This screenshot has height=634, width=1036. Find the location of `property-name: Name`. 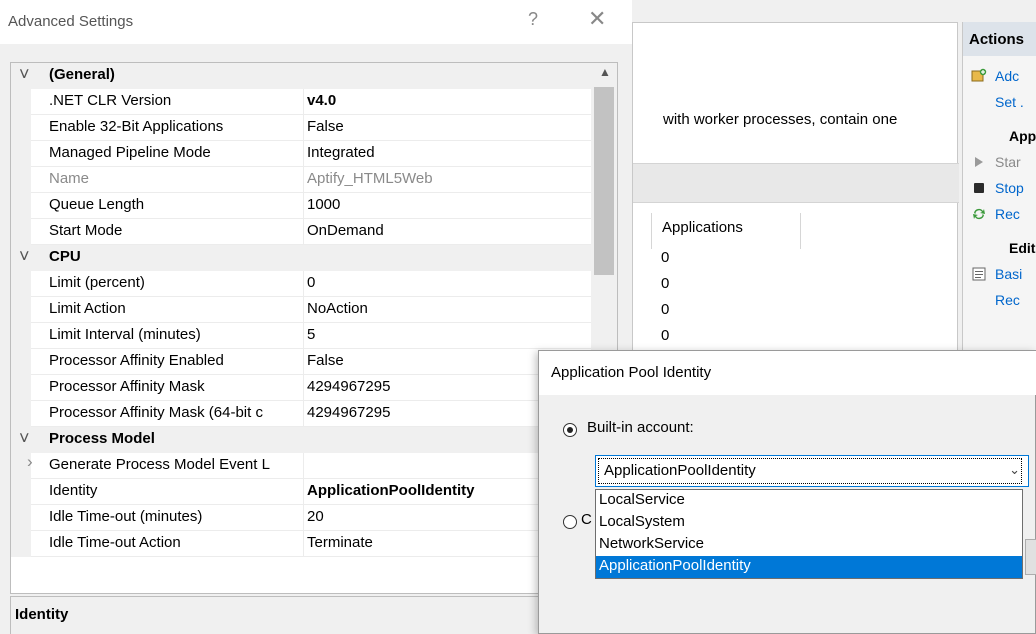

property-name: Name is located at coordinates (69, 178).